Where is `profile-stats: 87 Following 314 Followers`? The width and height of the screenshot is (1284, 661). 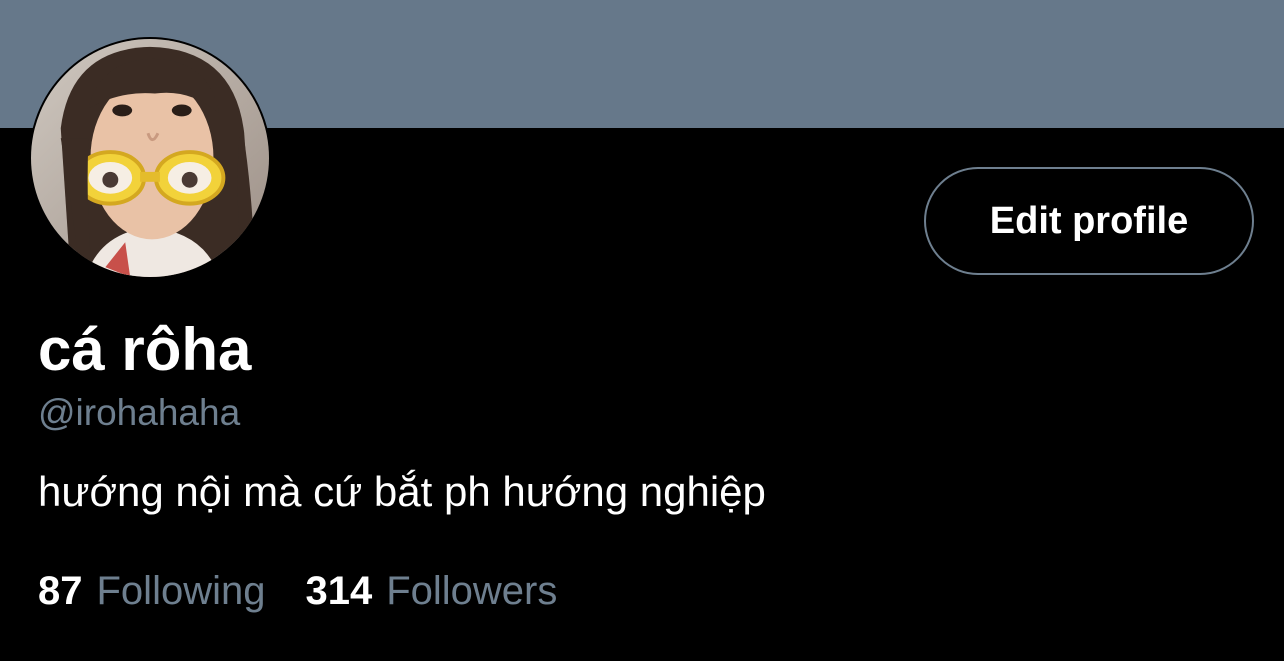 profile-stats: 87 Following 314 Followers is located at coordinates (297, 591).